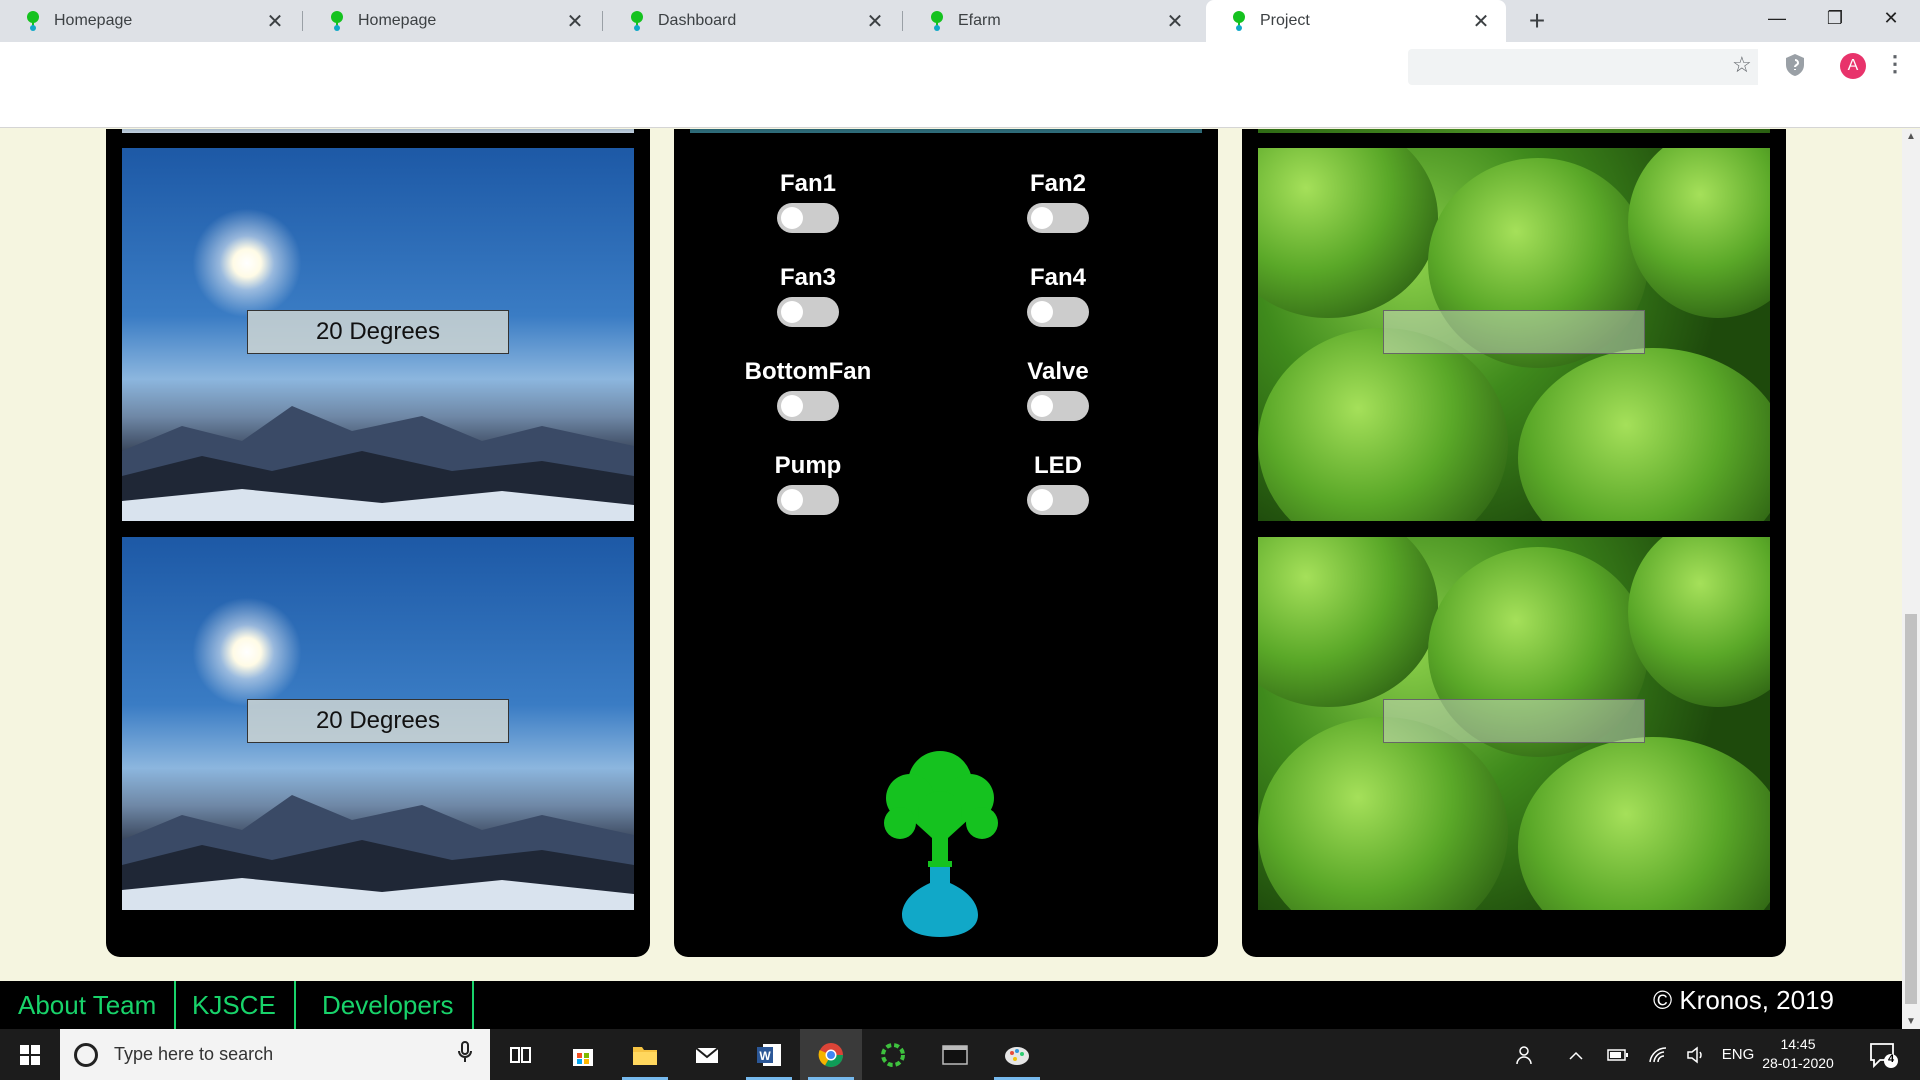 Image resolution: width=1920 pixels, height=1080 pixels. Describe the element at coordinates (1058, 465) in the screenshot. I see `control-label: LED` at that location.